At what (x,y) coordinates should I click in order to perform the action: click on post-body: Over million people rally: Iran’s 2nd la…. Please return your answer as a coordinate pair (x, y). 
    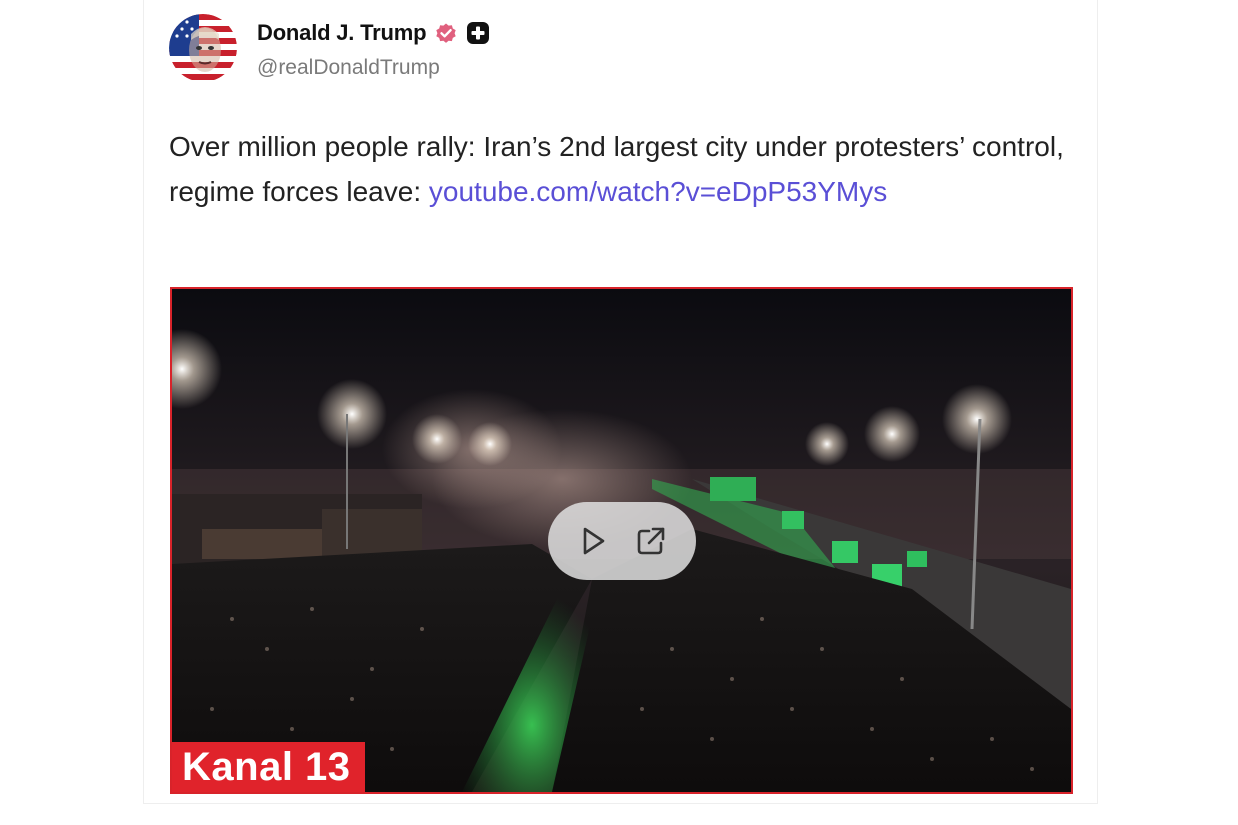
    Looking at the image, I should click on (621, 169).